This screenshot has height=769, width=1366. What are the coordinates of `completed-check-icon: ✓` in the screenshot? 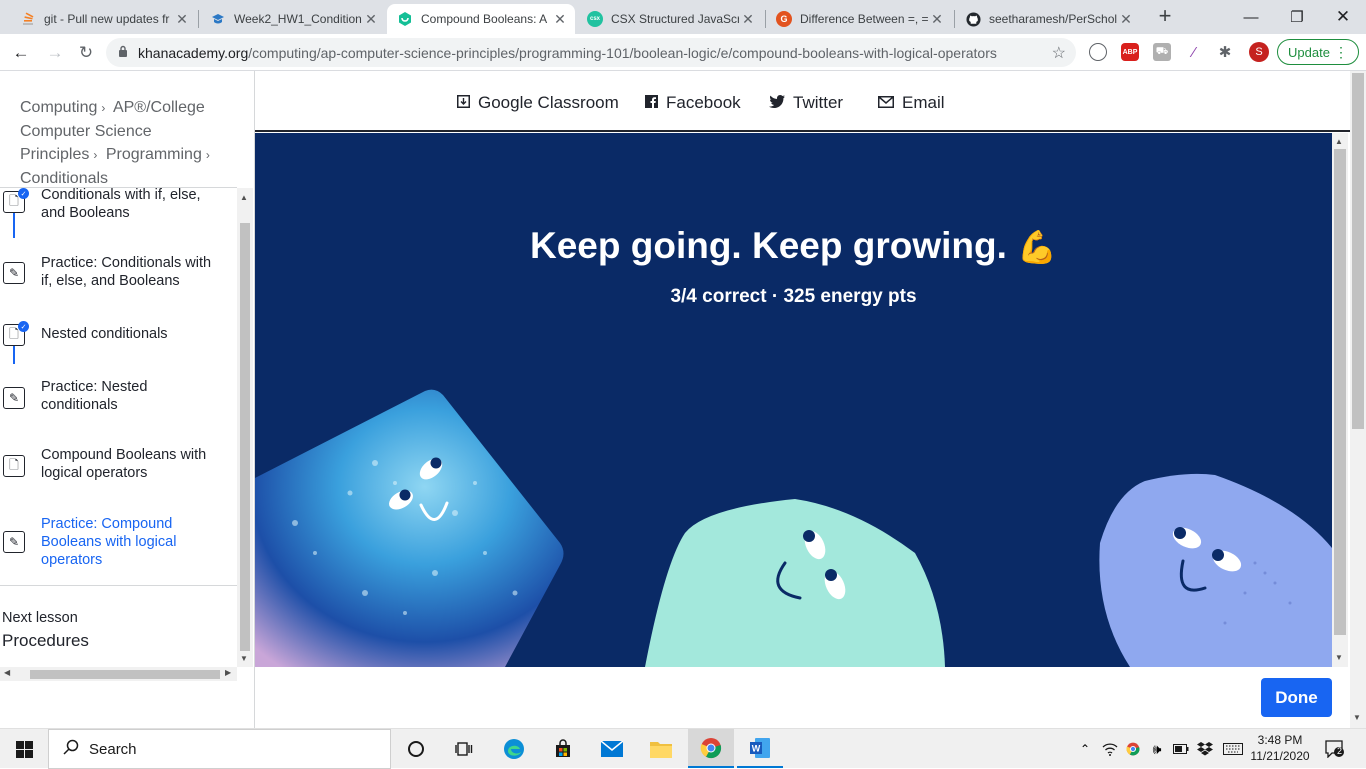 It's located at (23, 326).